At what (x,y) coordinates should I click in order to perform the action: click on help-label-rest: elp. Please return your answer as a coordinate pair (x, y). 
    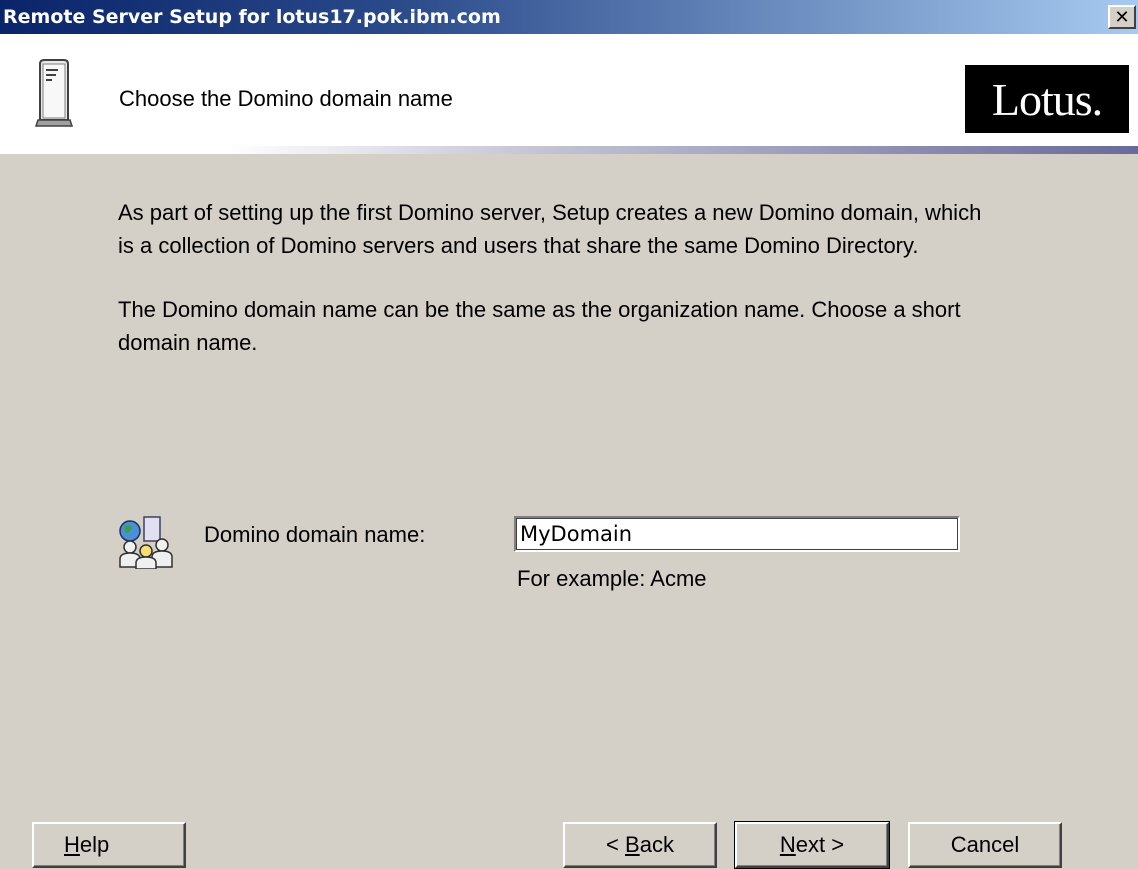
    Looking at the image, I should click on (94, 844).